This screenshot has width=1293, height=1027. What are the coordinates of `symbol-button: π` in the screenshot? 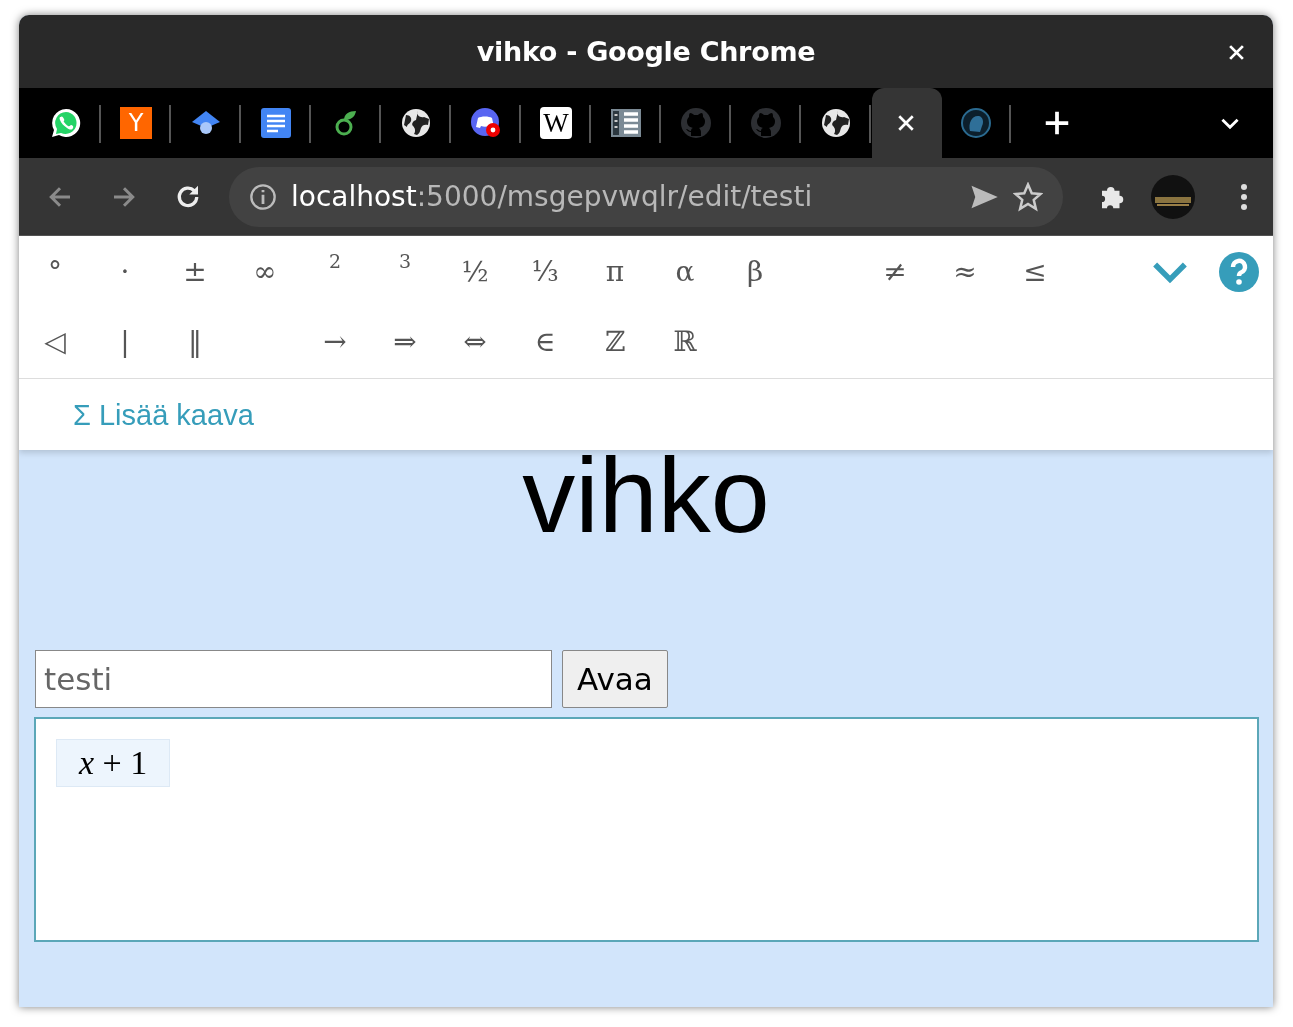 It's located at (615, 271).